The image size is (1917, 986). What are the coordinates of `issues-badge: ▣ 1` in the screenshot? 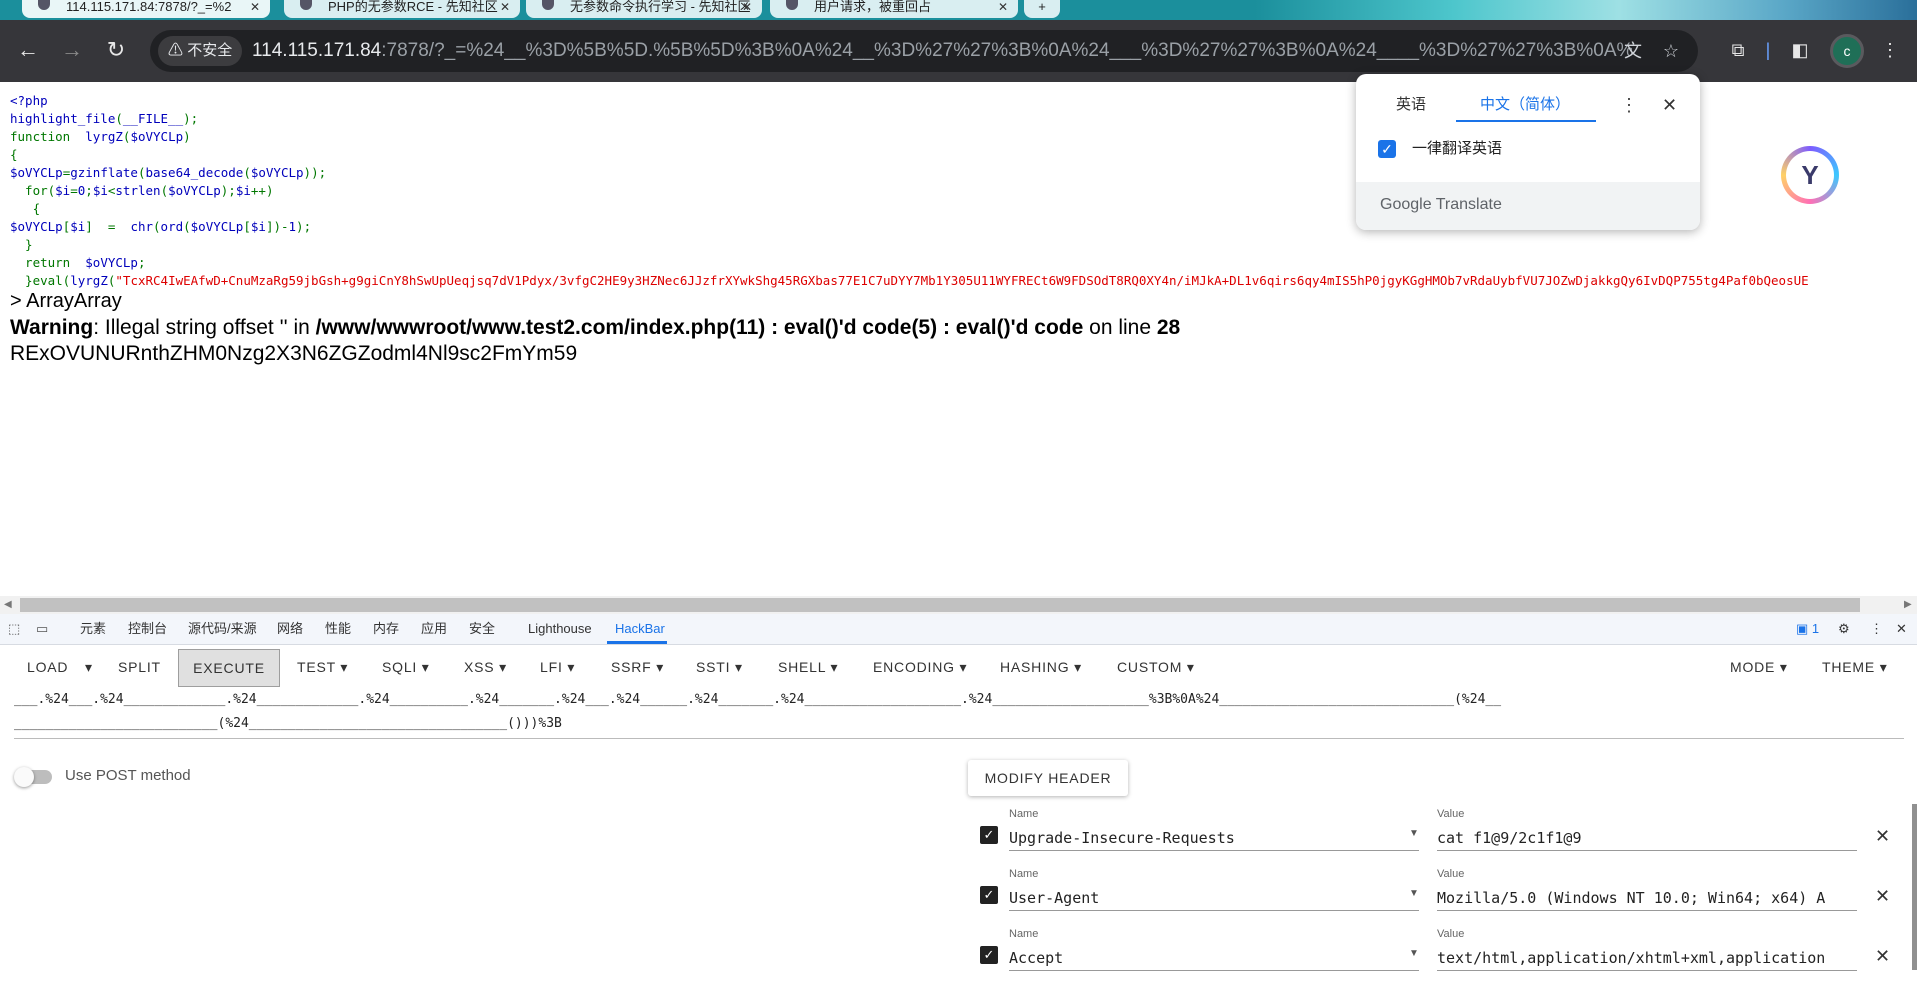 It's located at (1807, 629).